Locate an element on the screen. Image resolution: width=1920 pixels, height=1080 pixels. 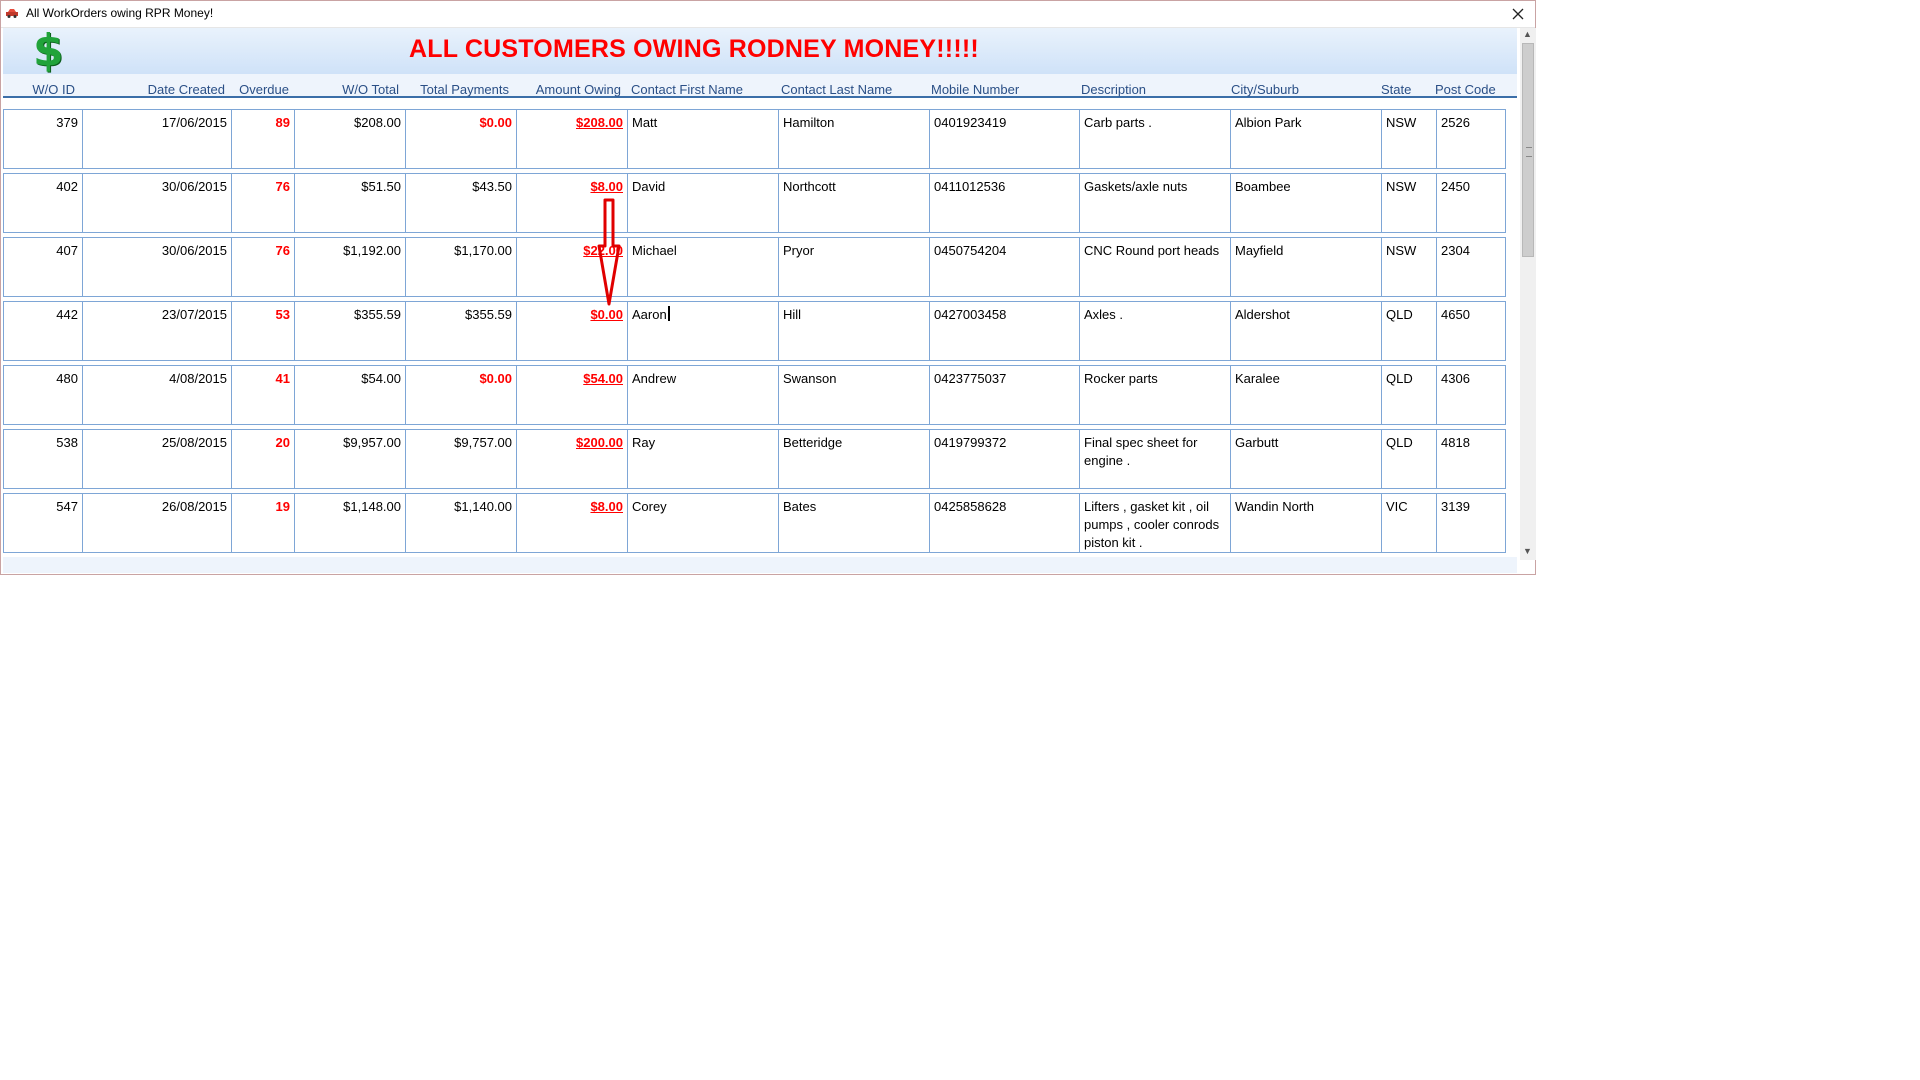
column-header-wo-id: W/O ID is located at coordinates (39, 89).